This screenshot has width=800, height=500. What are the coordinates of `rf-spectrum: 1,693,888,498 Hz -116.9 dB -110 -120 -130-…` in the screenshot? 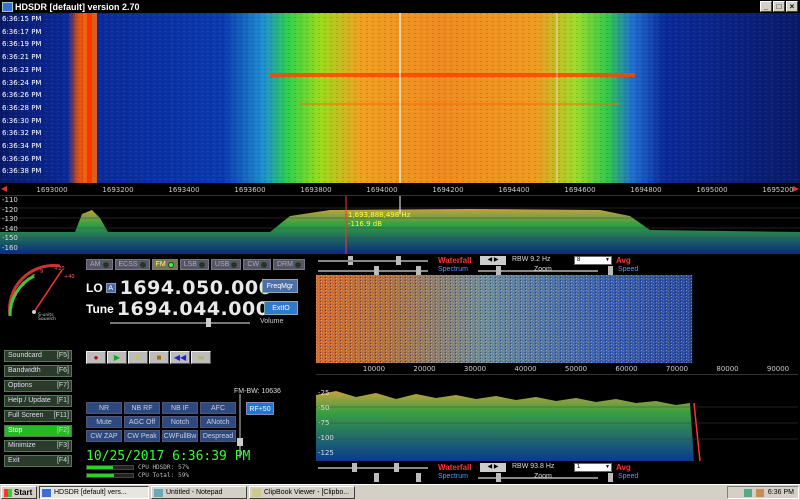 It's located at (400, 224).